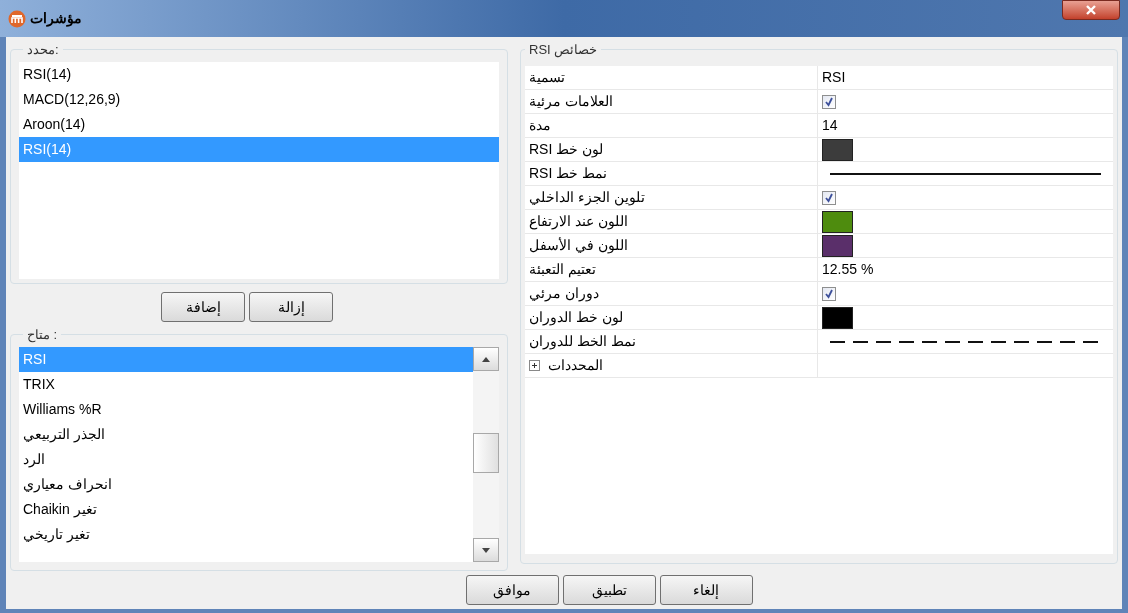 Image resolution: width=1128 pixels, height=613 pixels. What do you see at coordinates (534, 365) in the screenshot?
I see `expand-icon` at bounding box center [534, 365].